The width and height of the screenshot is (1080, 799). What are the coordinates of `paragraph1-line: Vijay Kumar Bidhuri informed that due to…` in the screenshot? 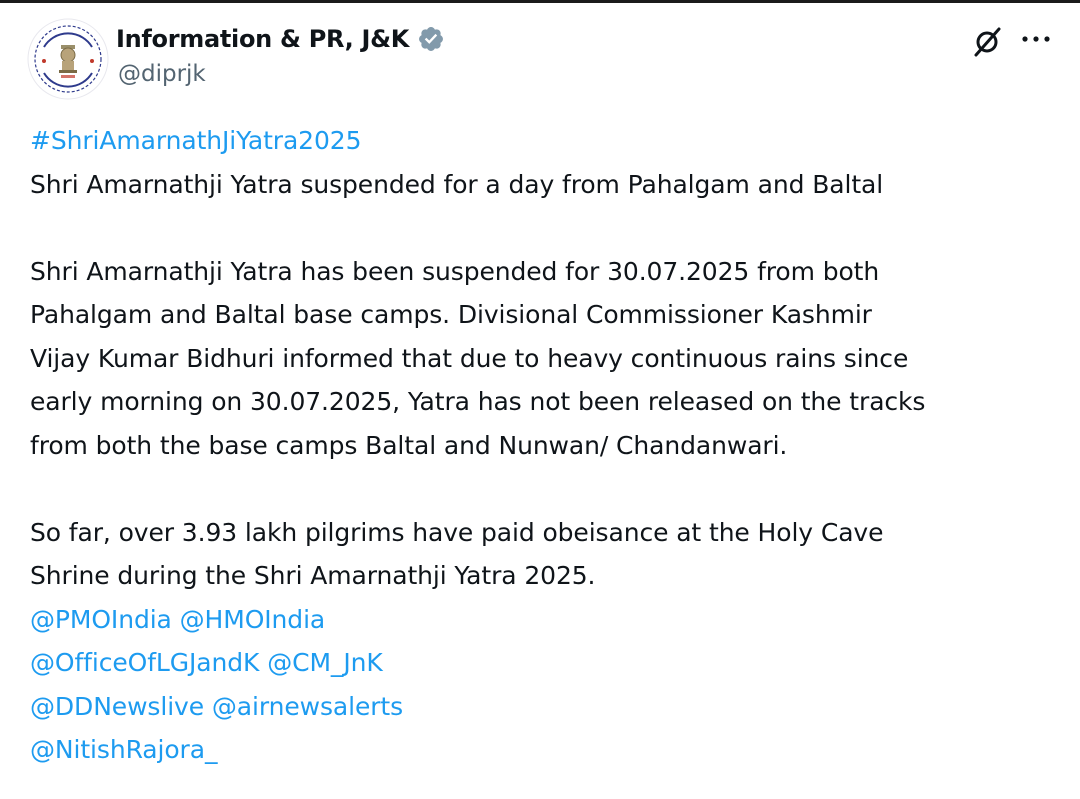 It's located at (469, 358).